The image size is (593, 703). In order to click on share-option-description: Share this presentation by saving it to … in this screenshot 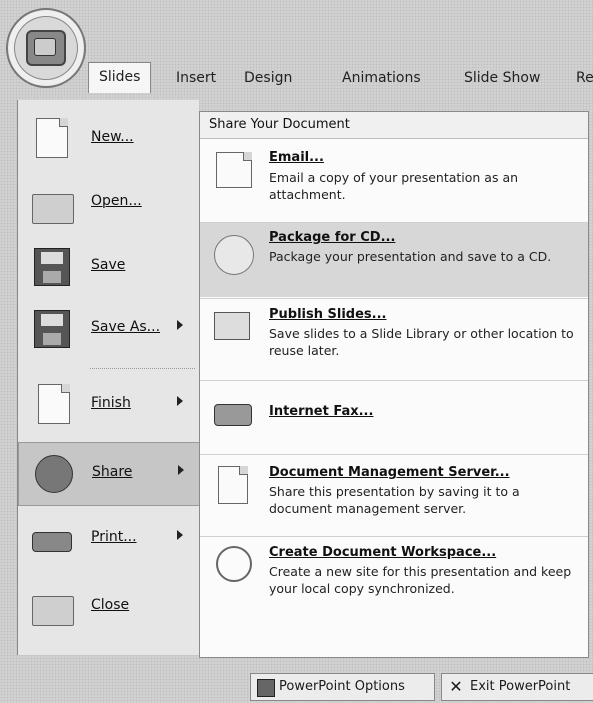, I will do `click(394, 500)`.